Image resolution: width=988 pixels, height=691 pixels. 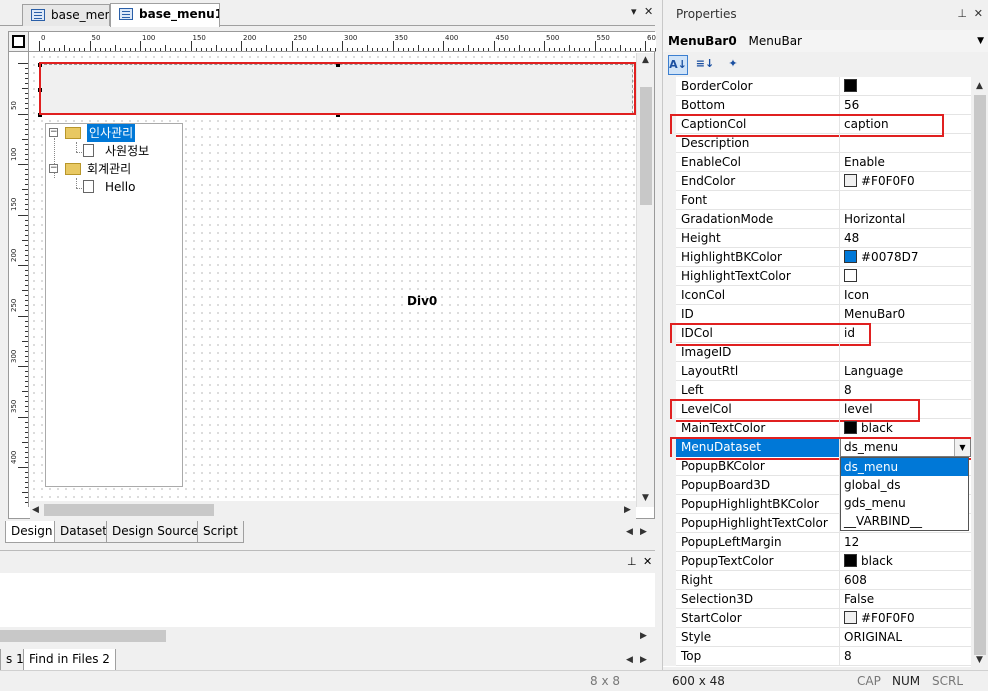 I want to click on property-row-gradationmode: GradationMode Horizontal, so click(x=817, y=219).